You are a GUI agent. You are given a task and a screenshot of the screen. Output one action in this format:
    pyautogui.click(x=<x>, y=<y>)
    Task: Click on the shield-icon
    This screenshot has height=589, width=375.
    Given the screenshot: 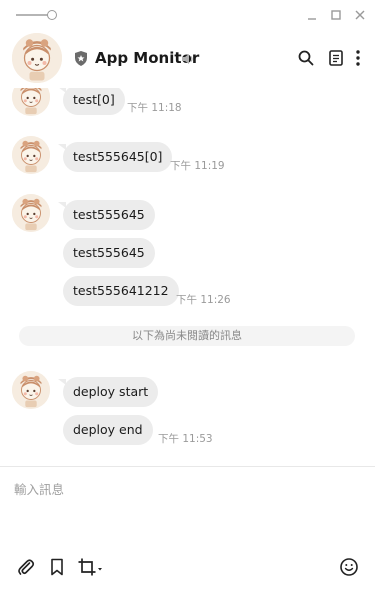 What is the action you would take?
    pyautogui.click(x=81, y=58)
    